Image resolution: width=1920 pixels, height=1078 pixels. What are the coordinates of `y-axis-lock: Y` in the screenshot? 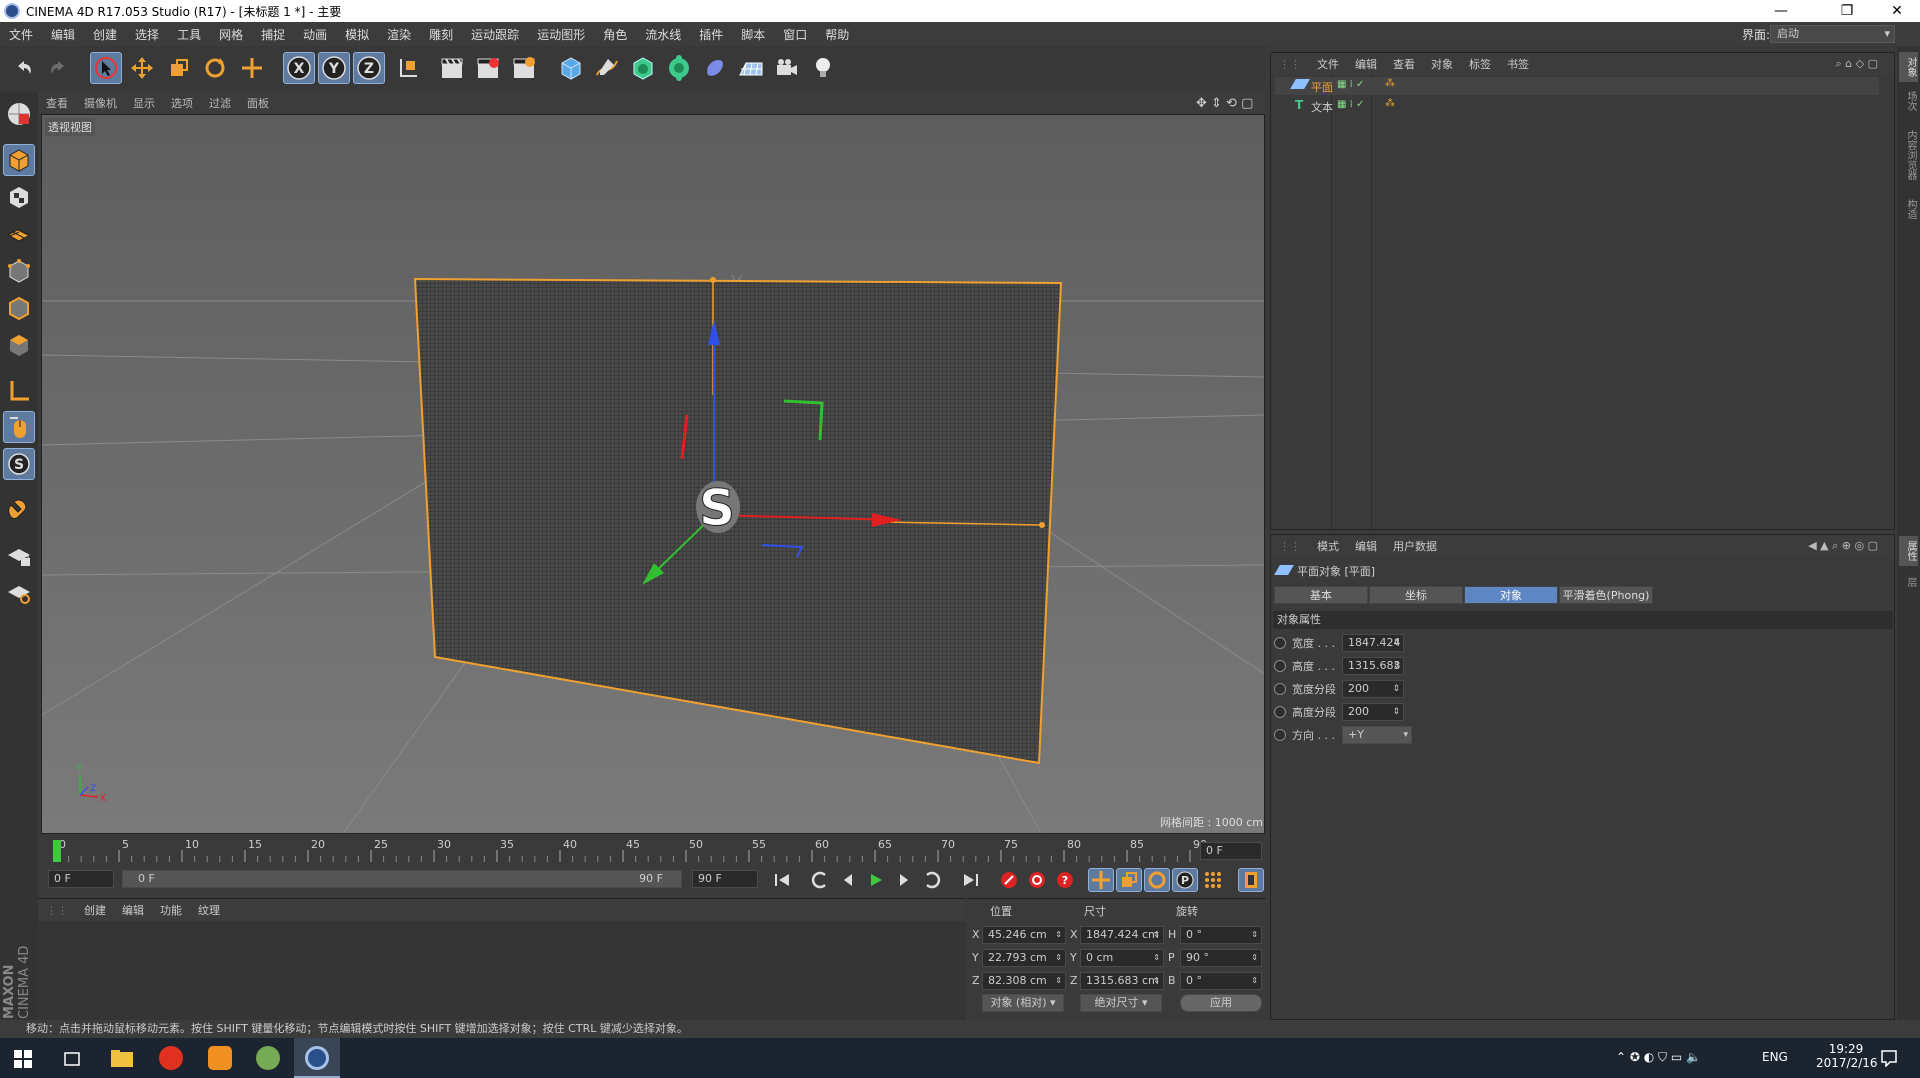 It's located at (334, 68).